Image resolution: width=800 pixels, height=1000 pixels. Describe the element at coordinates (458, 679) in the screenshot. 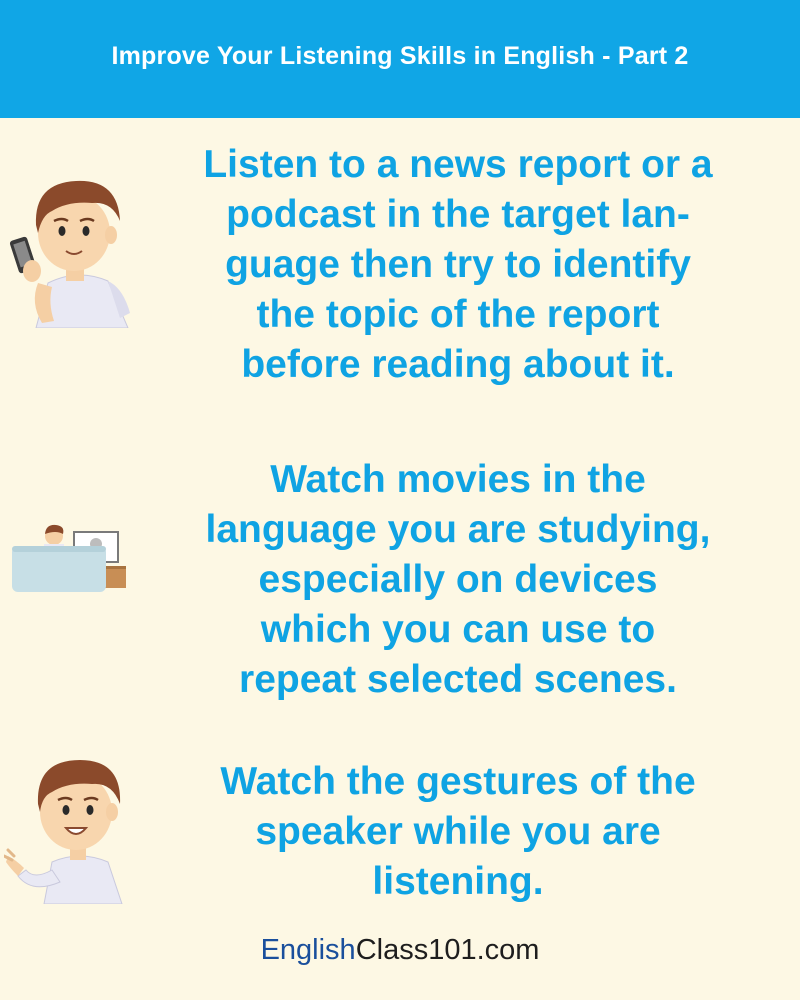

I see `tip-line: repeat selected scenes.` at that location.